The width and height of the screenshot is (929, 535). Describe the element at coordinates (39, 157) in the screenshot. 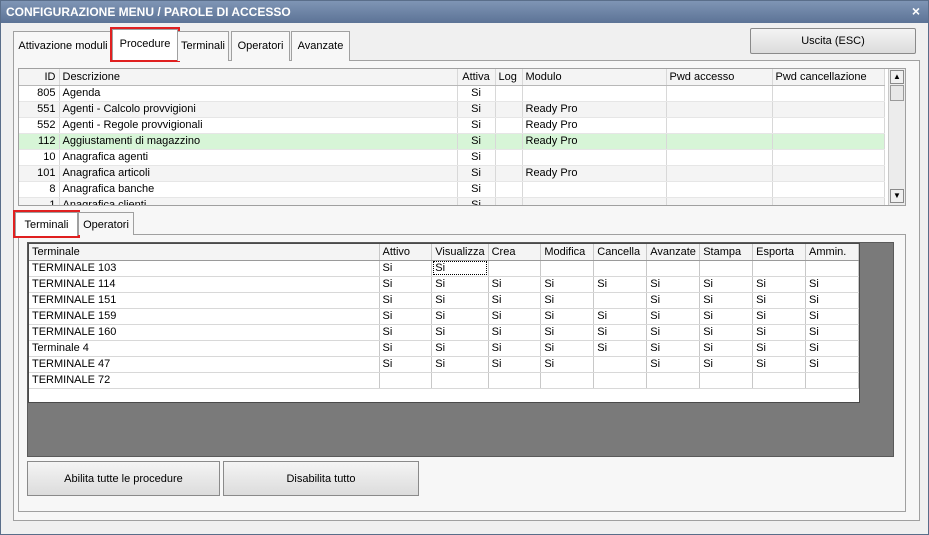

I see `table-cell: 10` at that location.